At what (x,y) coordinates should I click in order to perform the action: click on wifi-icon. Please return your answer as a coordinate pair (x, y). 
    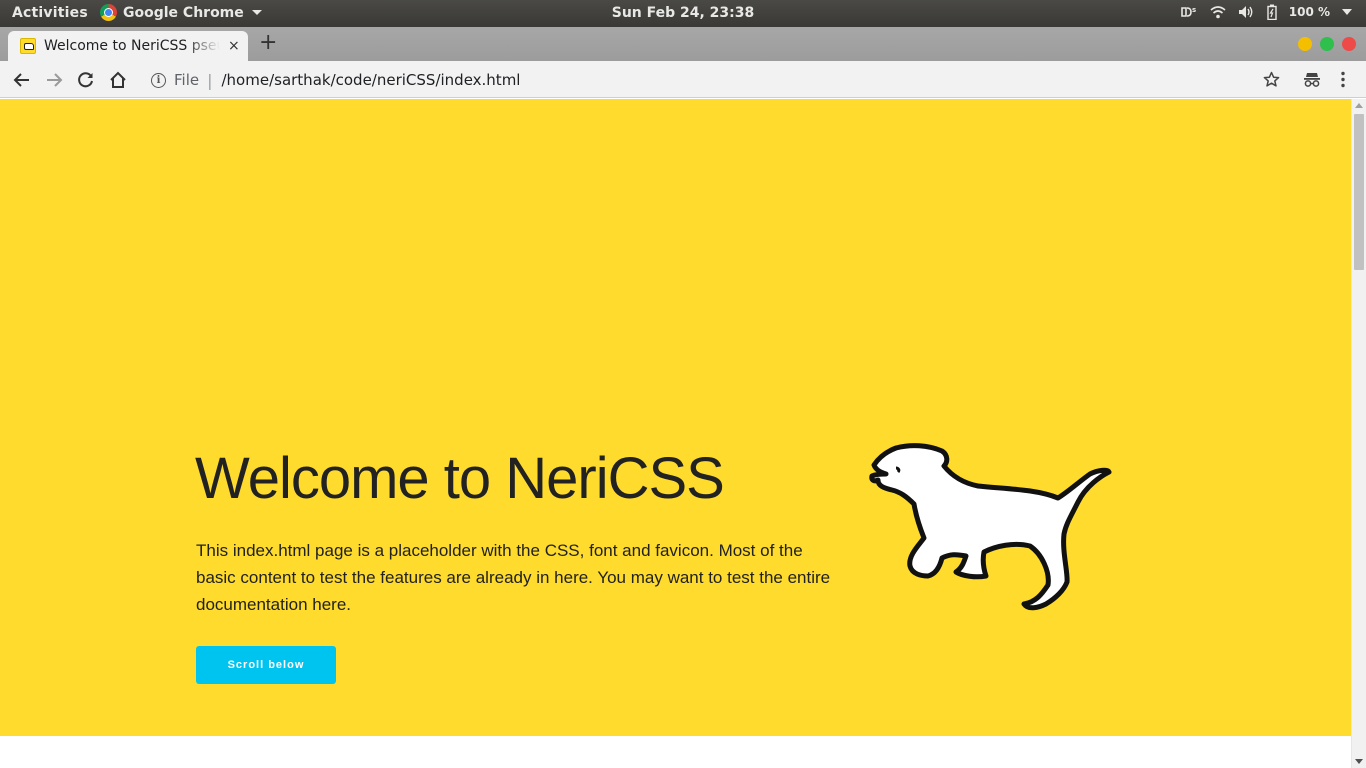
    Looking at the image, I should click on (1218, 12).